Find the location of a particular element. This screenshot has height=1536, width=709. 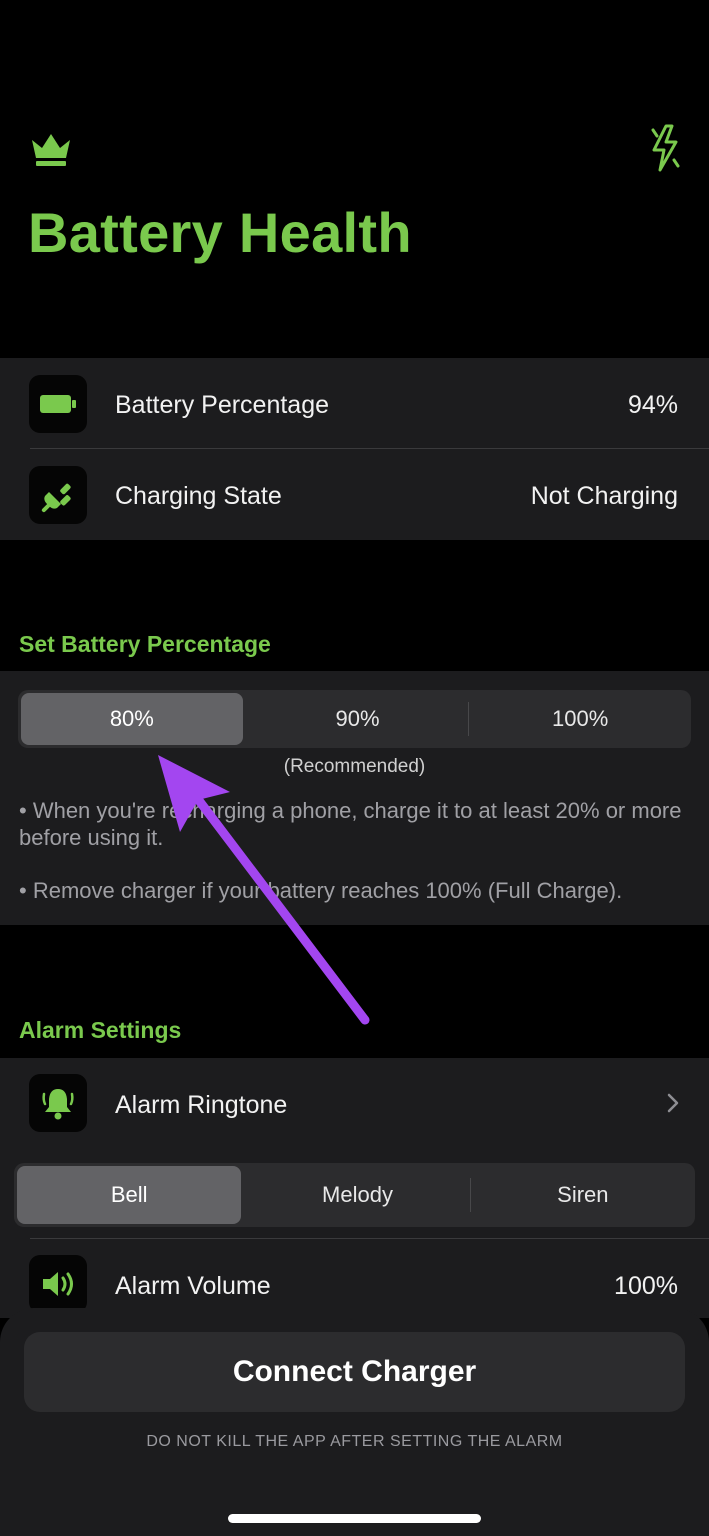

ringtone-selector: Bell Melody Siren is located at coordinates (354, 1195).